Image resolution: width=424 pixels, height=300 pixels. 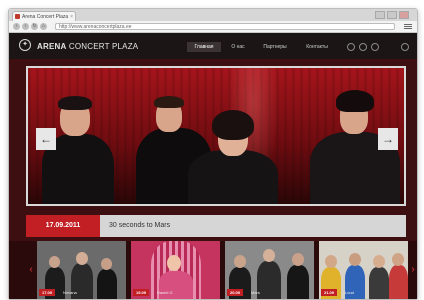 I want to click on close-tab-icon: ×, so click(x=71, y=16).